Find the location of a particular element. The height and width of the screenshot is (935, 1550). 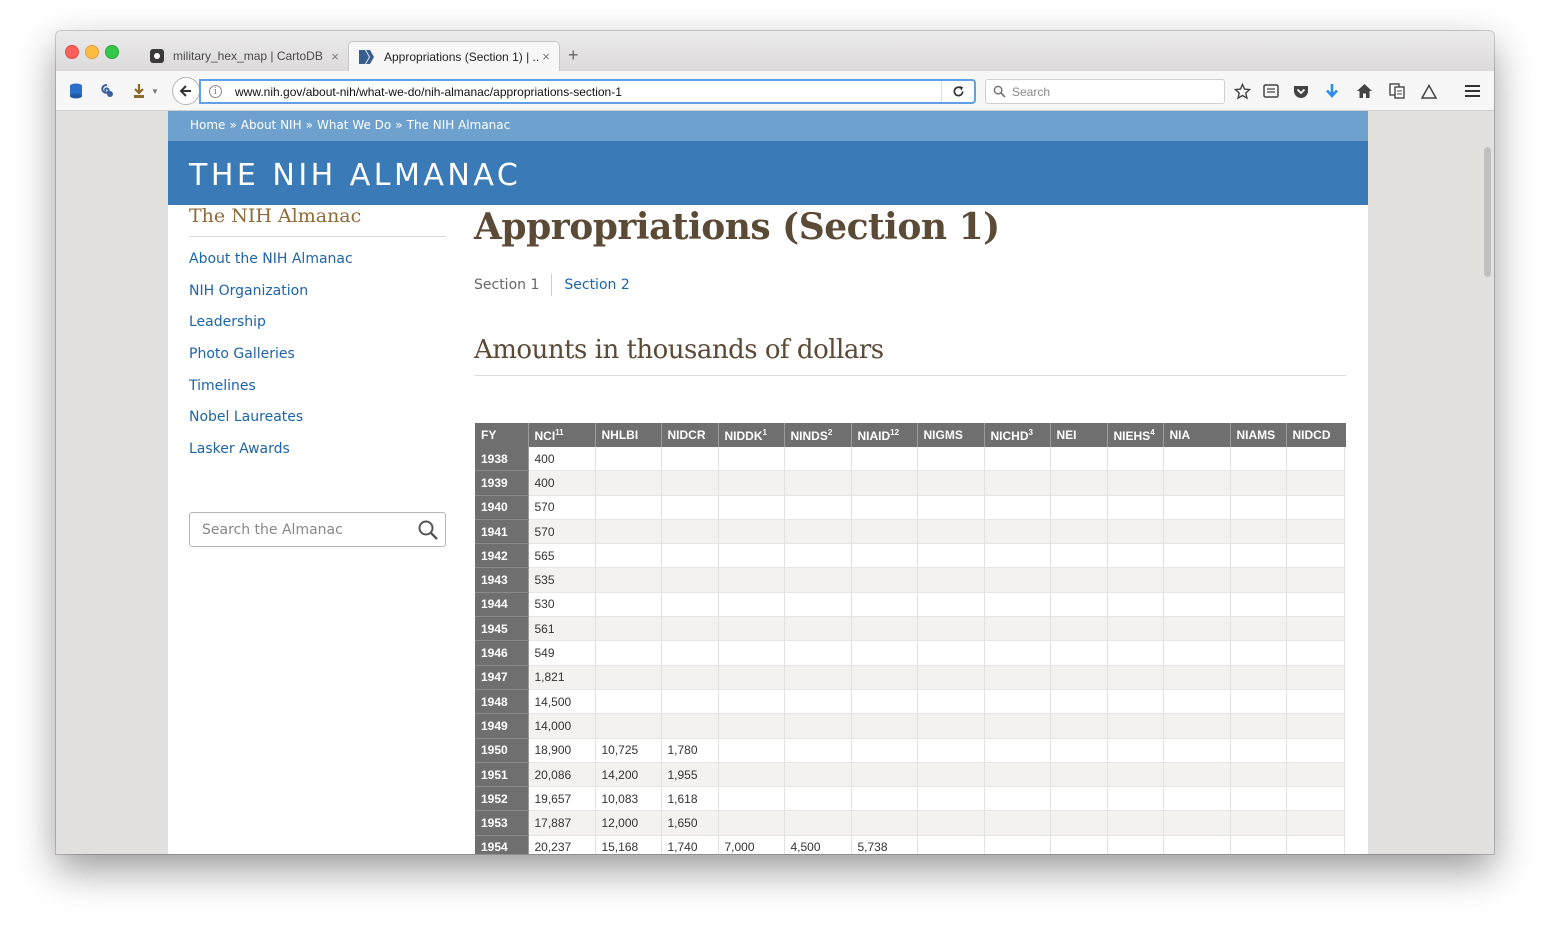

banner-title: THE NIH ALMANAC is located at coordinates (355, 175).